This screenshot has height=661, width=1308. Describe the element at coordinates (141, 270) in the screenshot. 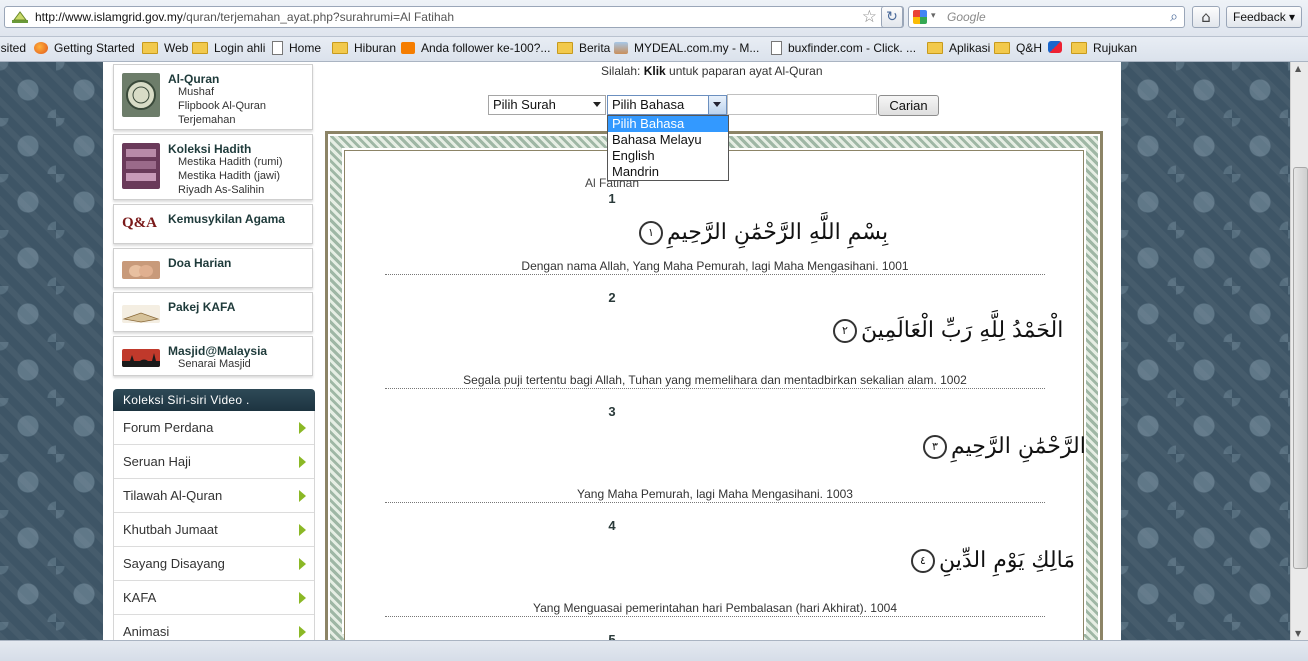

I see `doa-hands-icon` at that location.